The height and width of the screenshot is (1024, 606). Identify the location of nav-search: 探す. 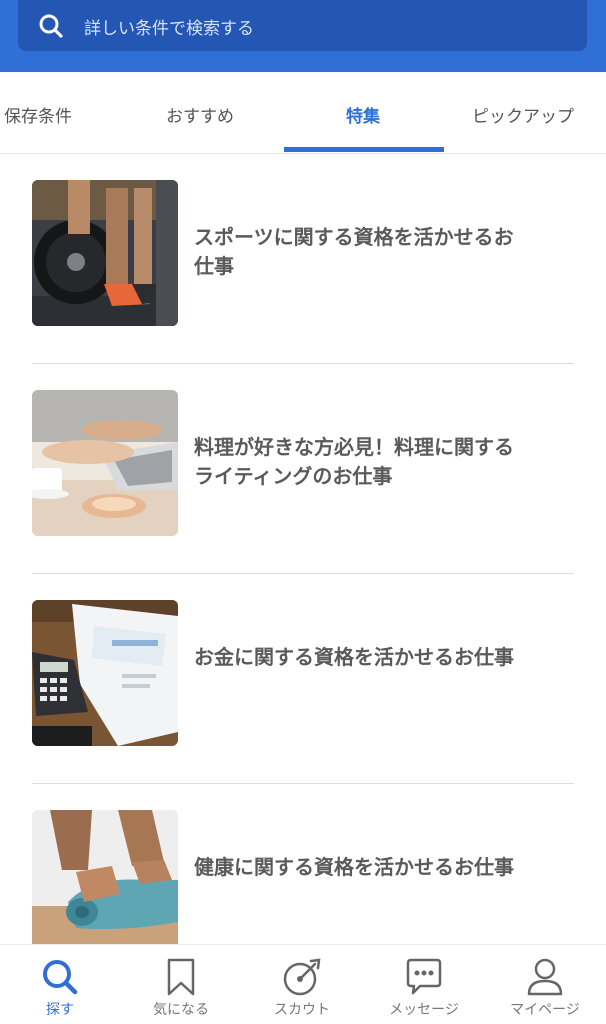
(60, 987).